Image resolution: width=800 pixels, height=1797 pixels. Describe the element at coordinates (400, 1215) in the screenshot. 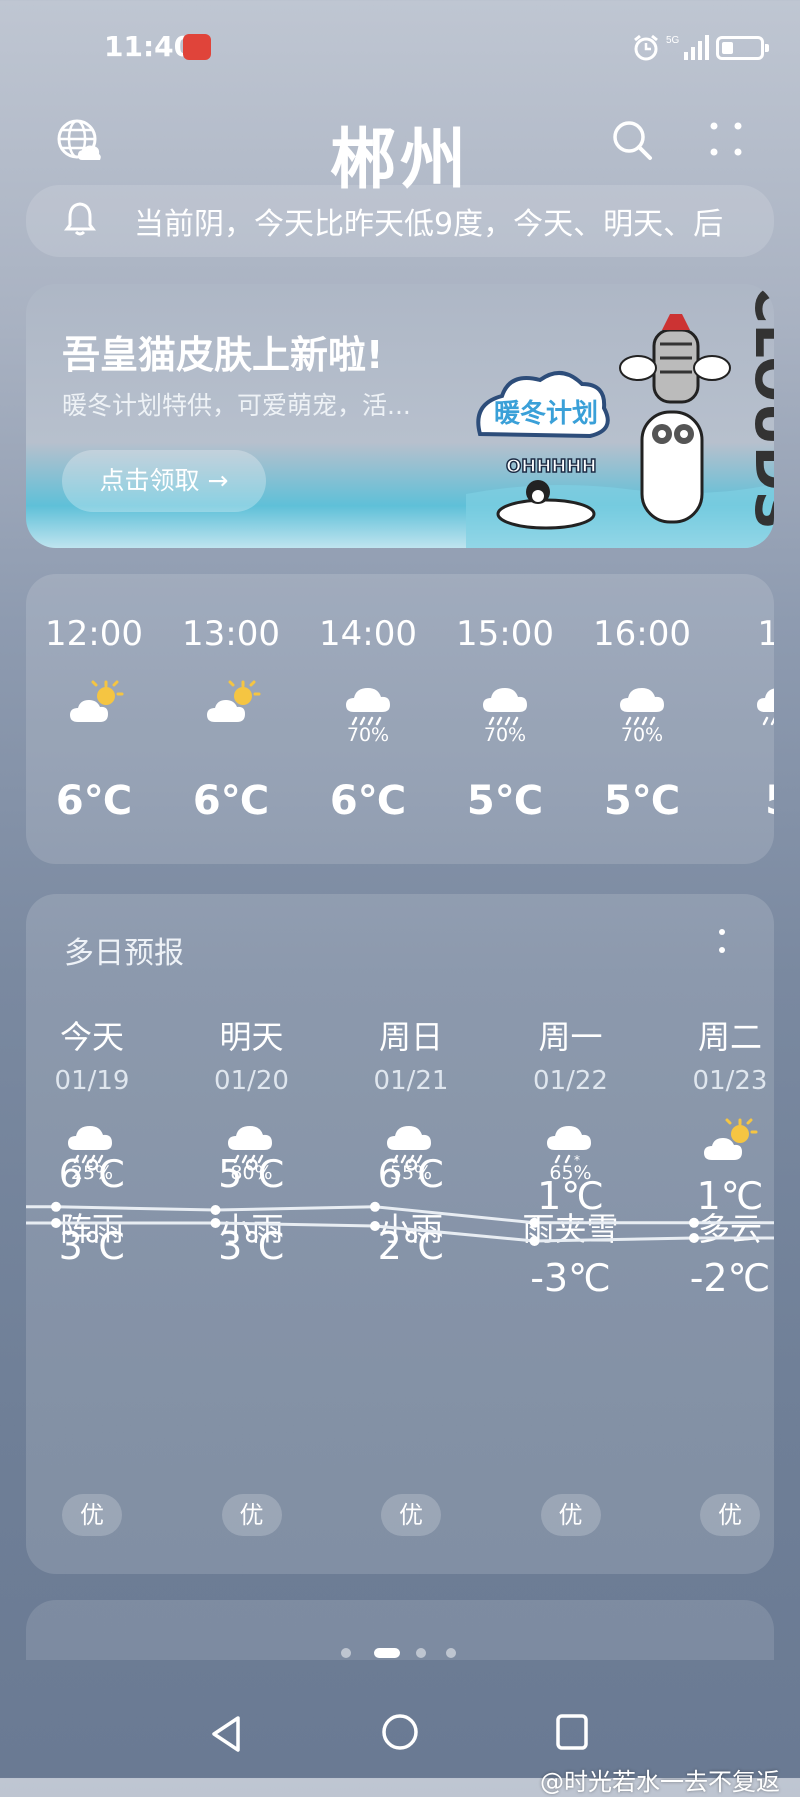

I see `high-temp-line` at that location.